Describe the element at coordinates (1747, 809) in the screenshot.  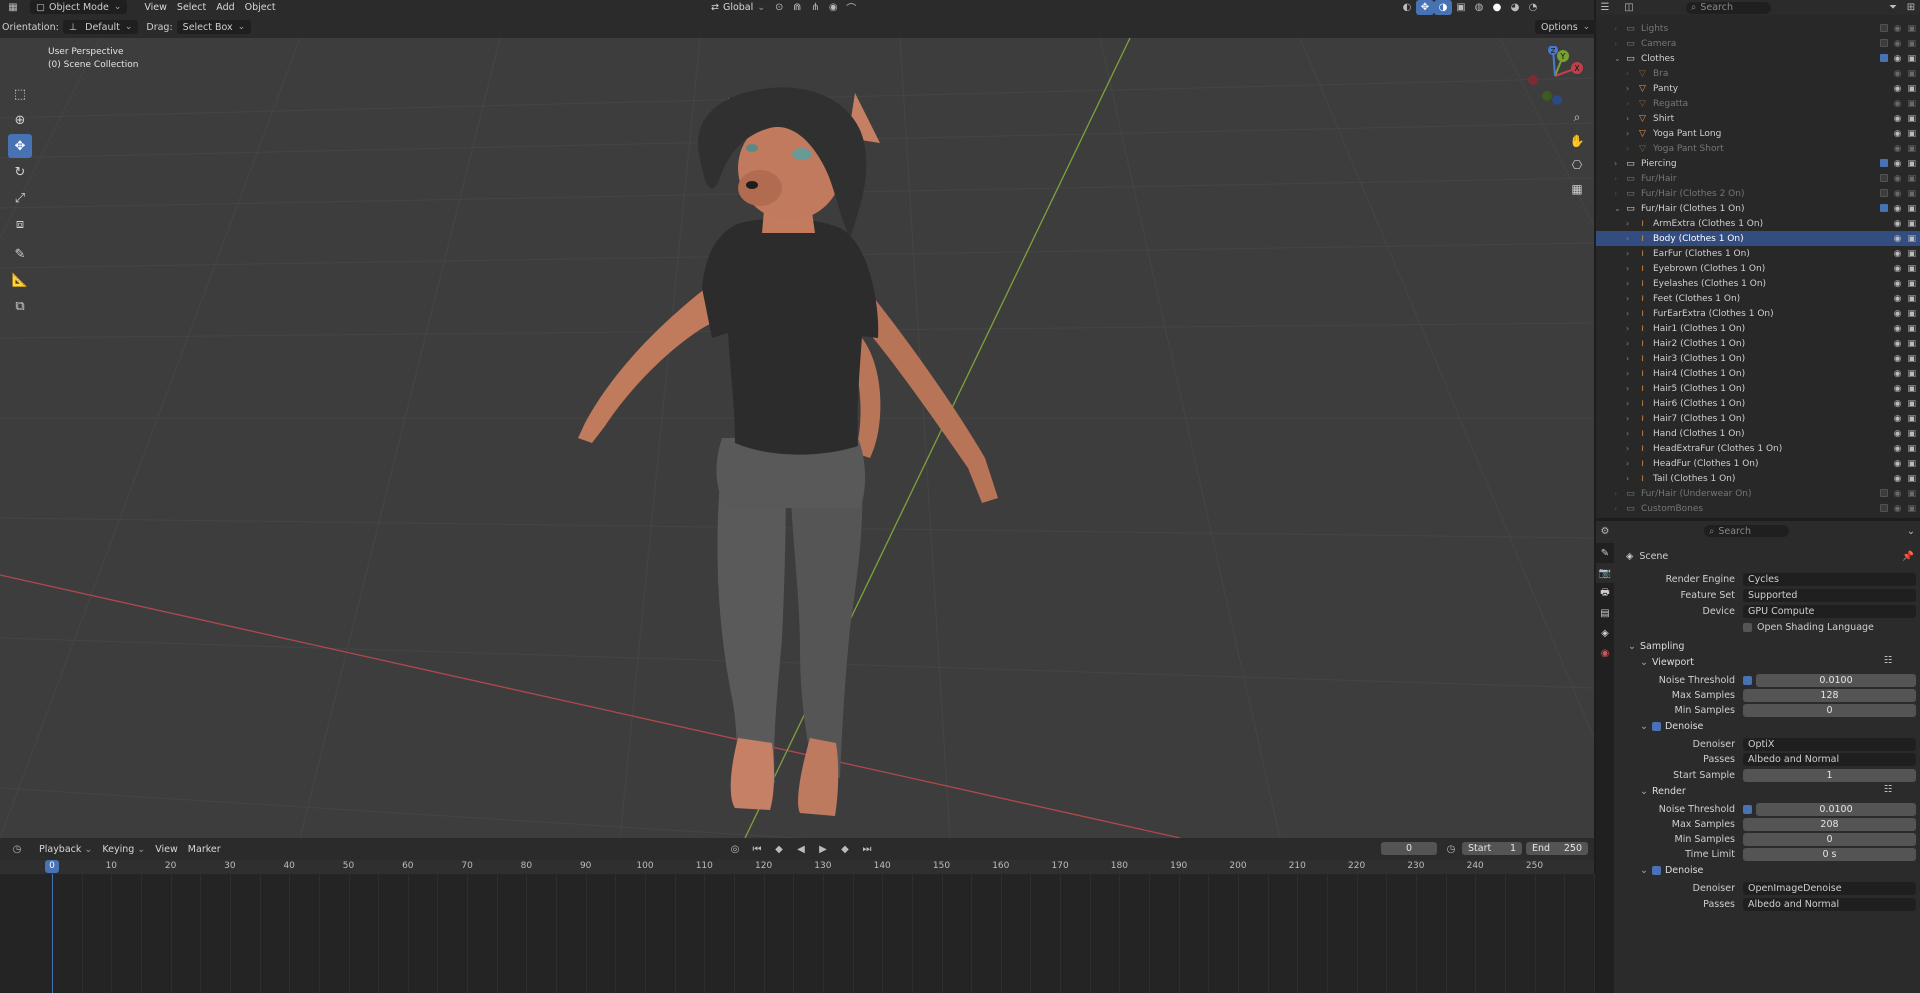
I see `r-noise-threshold-checkbox` at that location.